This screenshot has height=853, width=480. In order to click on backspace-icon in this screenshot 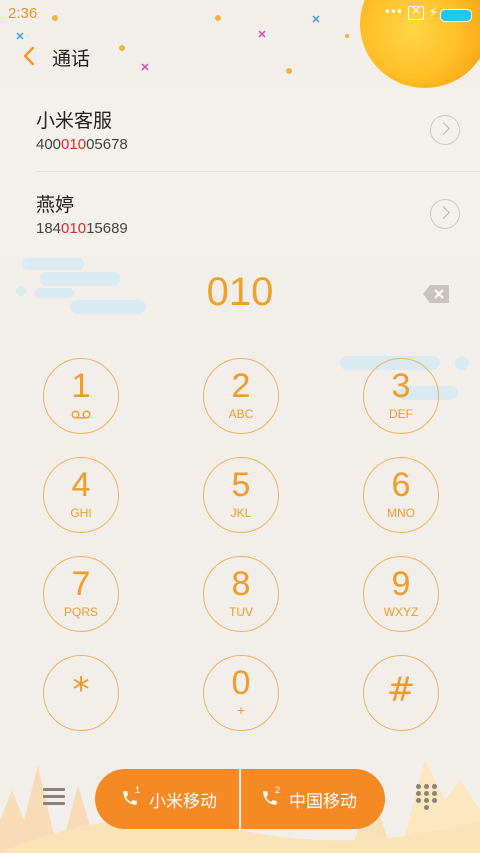, I will do `click(436, 294)`.